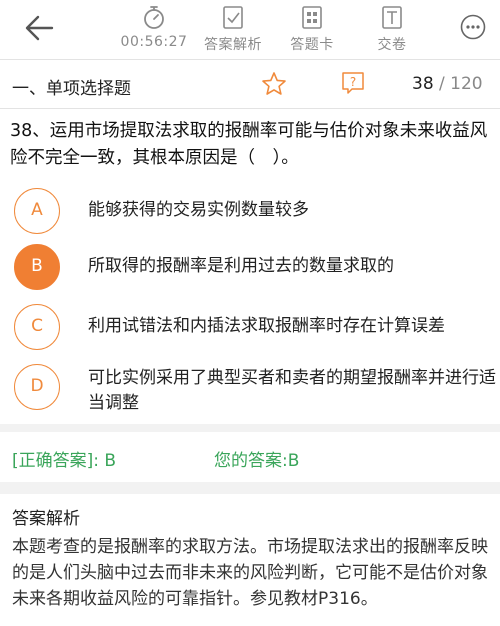 The height and width of the screenshot is (626, 500). I want to click on submit-icon, so click(392, 17).